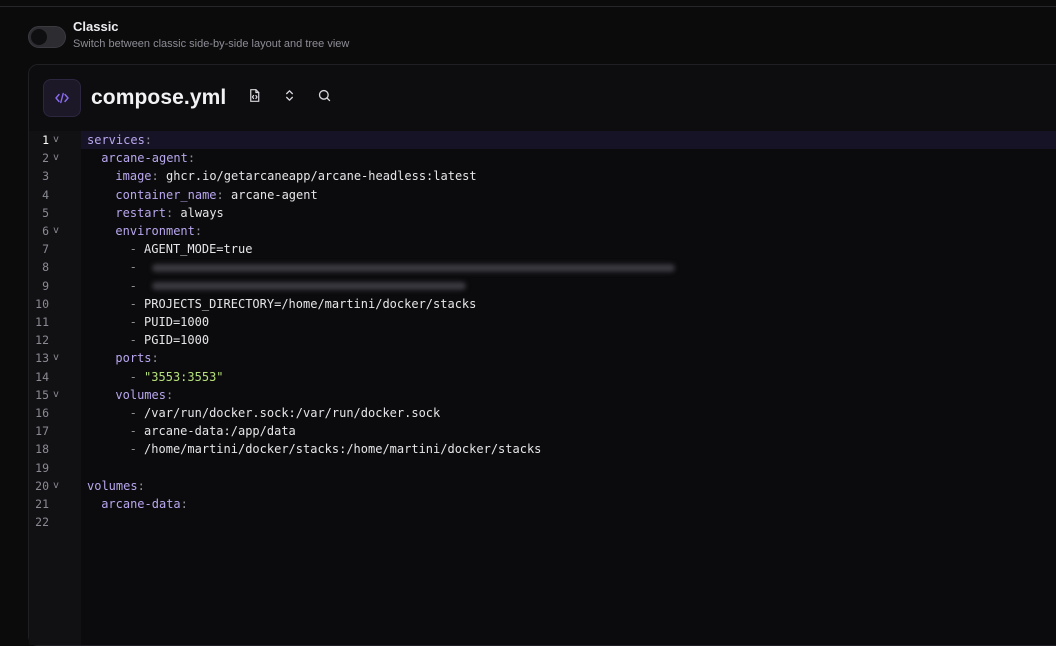  Describe the element at coordinates (42, 449) in the screenshot. I see `line-number-text: 18` at that location.